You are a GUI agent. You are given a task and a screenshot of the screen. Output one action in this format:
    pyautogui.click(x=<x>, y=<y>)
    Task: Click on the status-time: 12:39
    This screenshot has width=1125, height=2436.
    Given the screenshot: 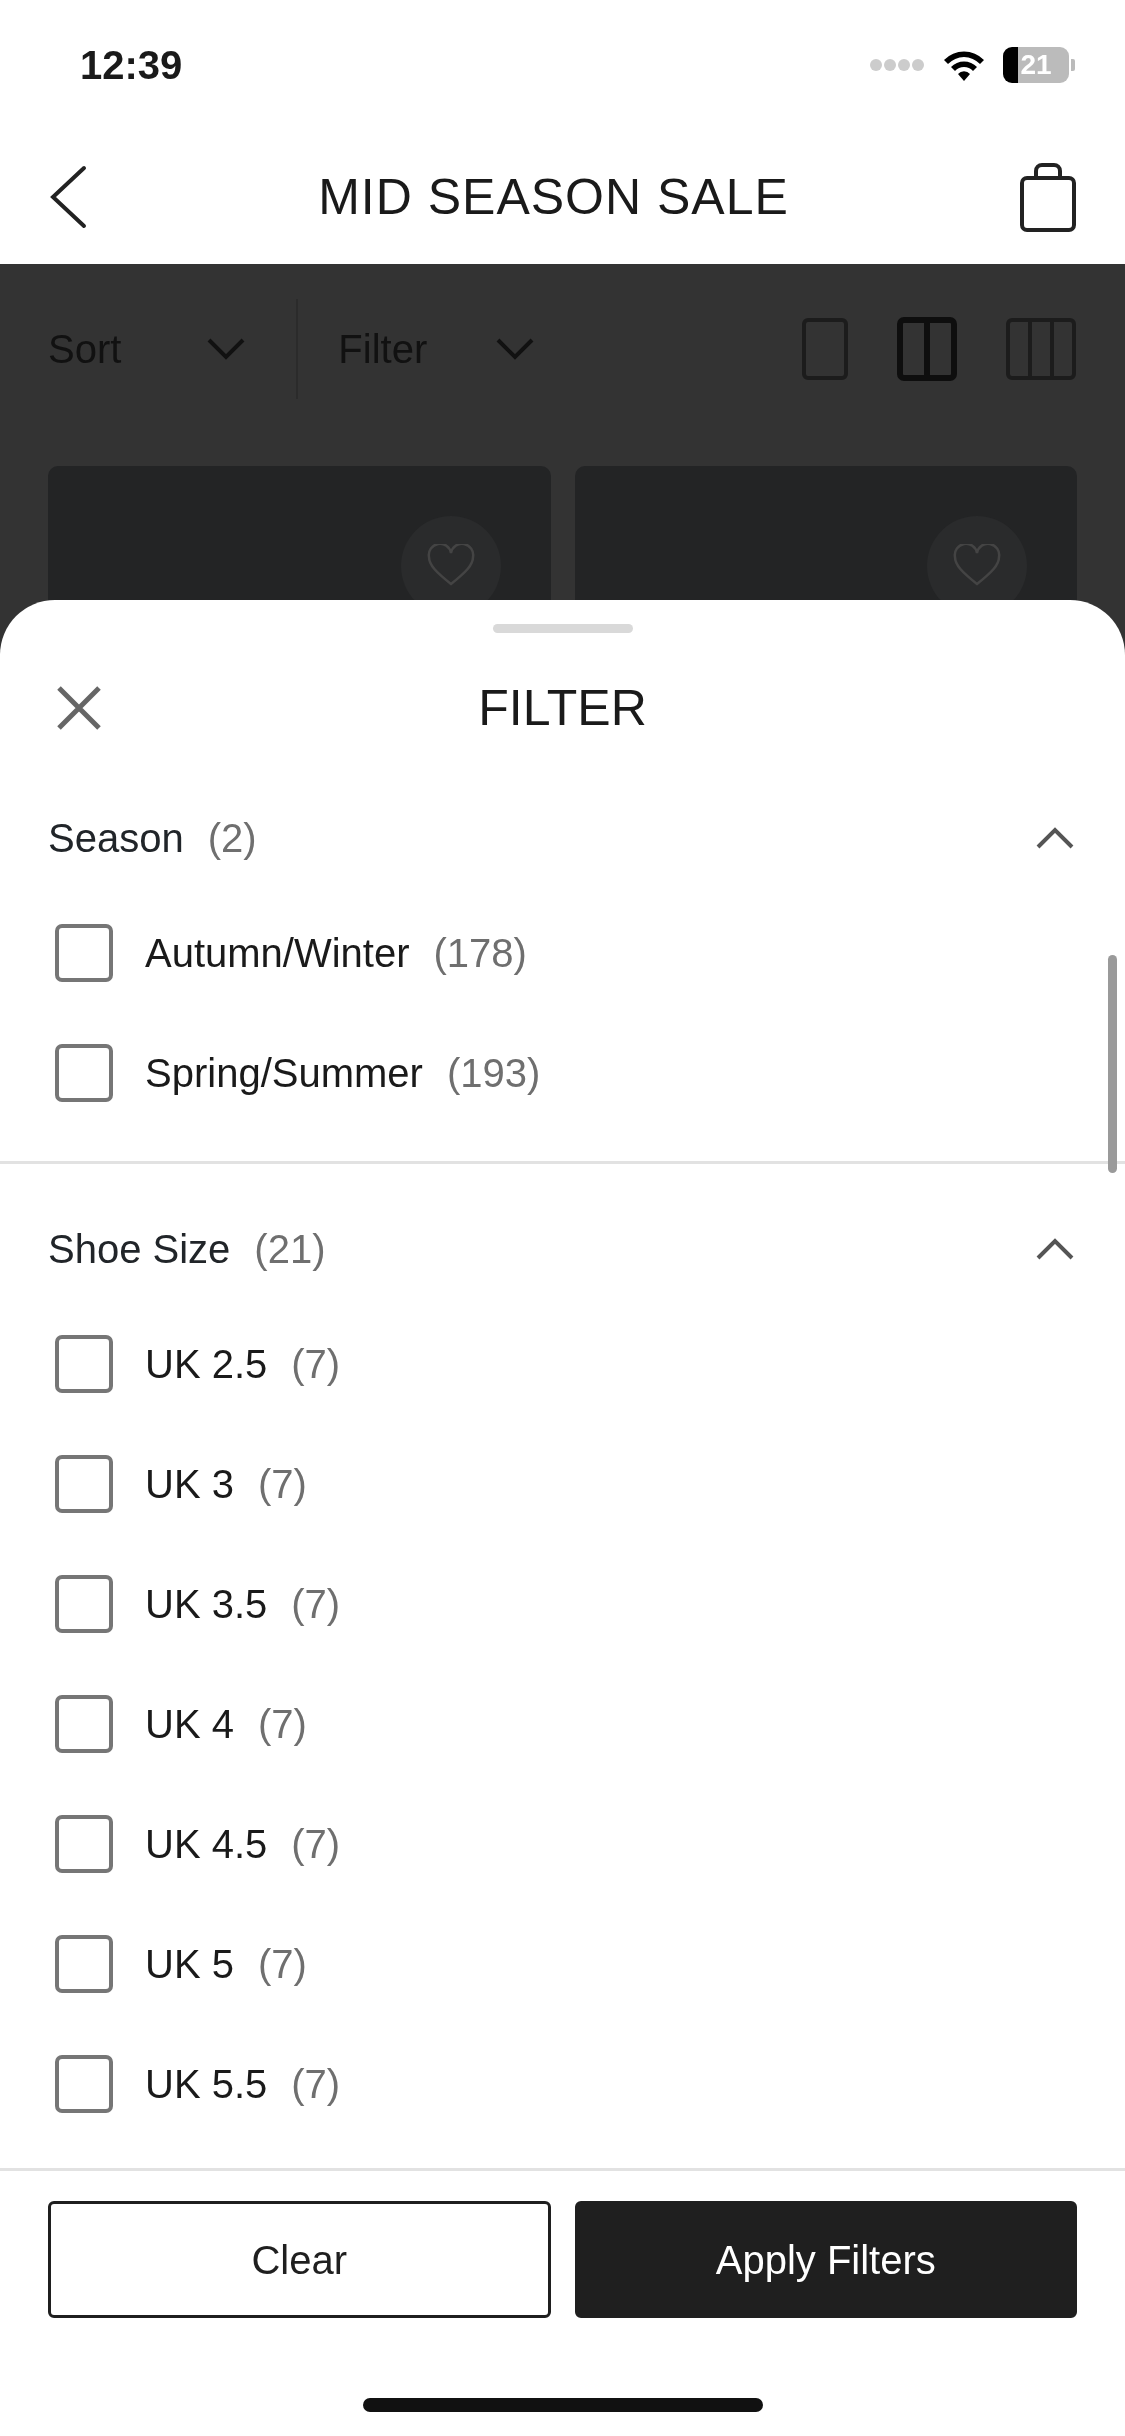 What is the action you would take?
    pyautogui.click(x=131, y=65)
    